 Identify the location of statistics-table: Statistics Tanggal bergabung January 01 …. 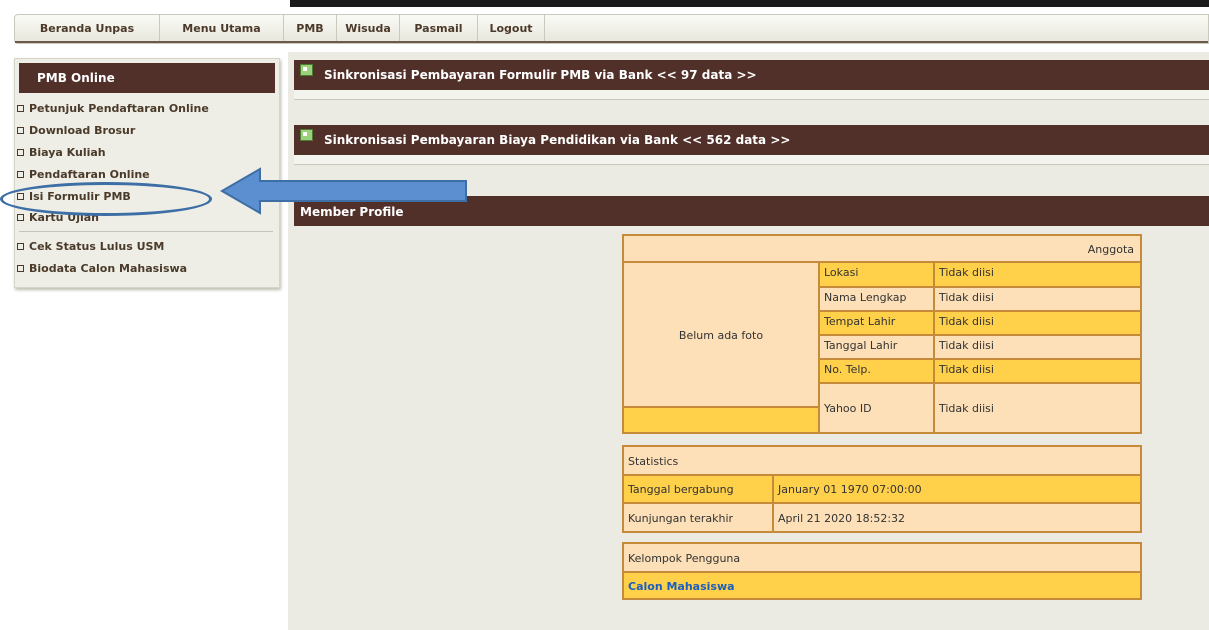
(882, 489).